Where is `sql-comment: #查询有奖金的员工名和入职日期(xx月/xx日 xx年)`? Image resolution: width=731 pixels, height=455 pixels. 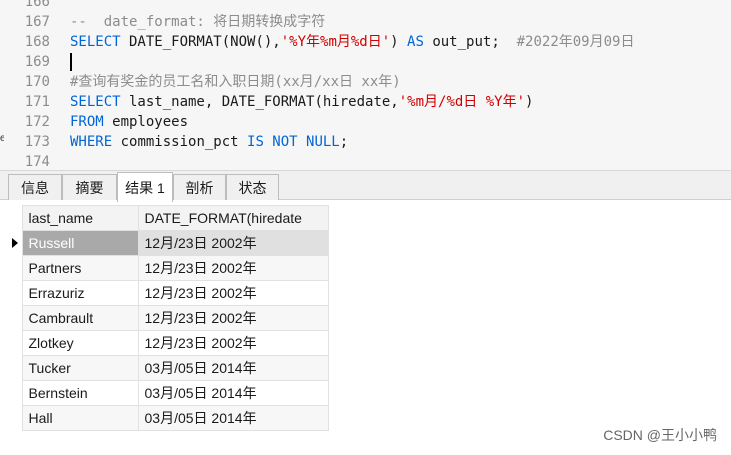 sql-comment: #查询有奖金的员工名和入职日期(xx月/xx日 xx年) is located at coordinates (235, 82).